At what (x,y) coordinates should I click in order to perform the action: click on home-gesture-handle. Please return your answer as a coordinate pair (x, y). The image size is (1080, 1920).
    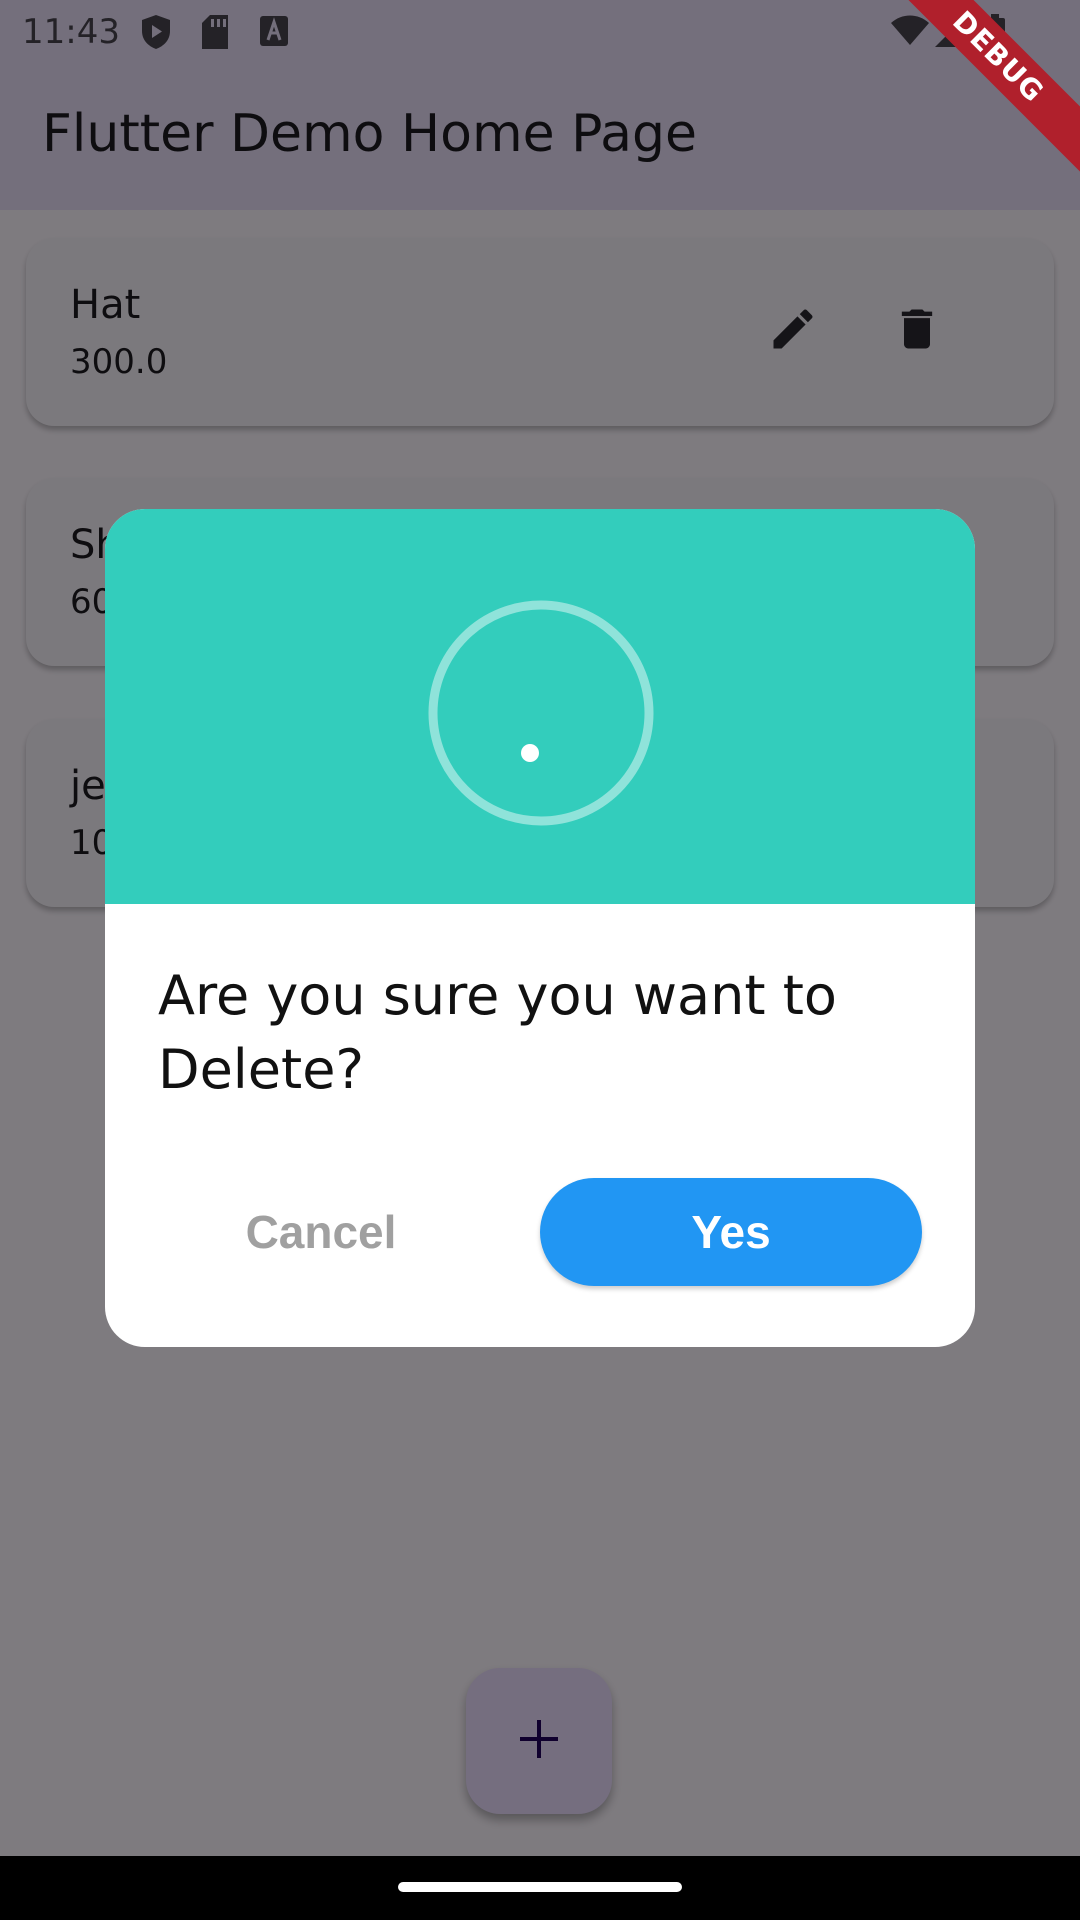
    Looking at the image, I should click on (540, 1887).